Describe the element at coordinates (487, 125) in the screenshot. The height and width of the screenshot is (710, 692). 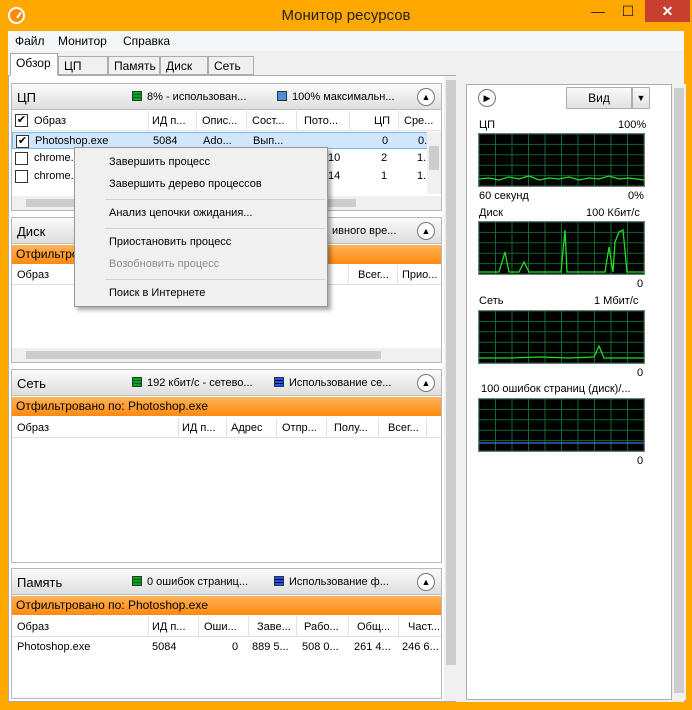
I see `cpu-graph-title: ЦП` at that location.